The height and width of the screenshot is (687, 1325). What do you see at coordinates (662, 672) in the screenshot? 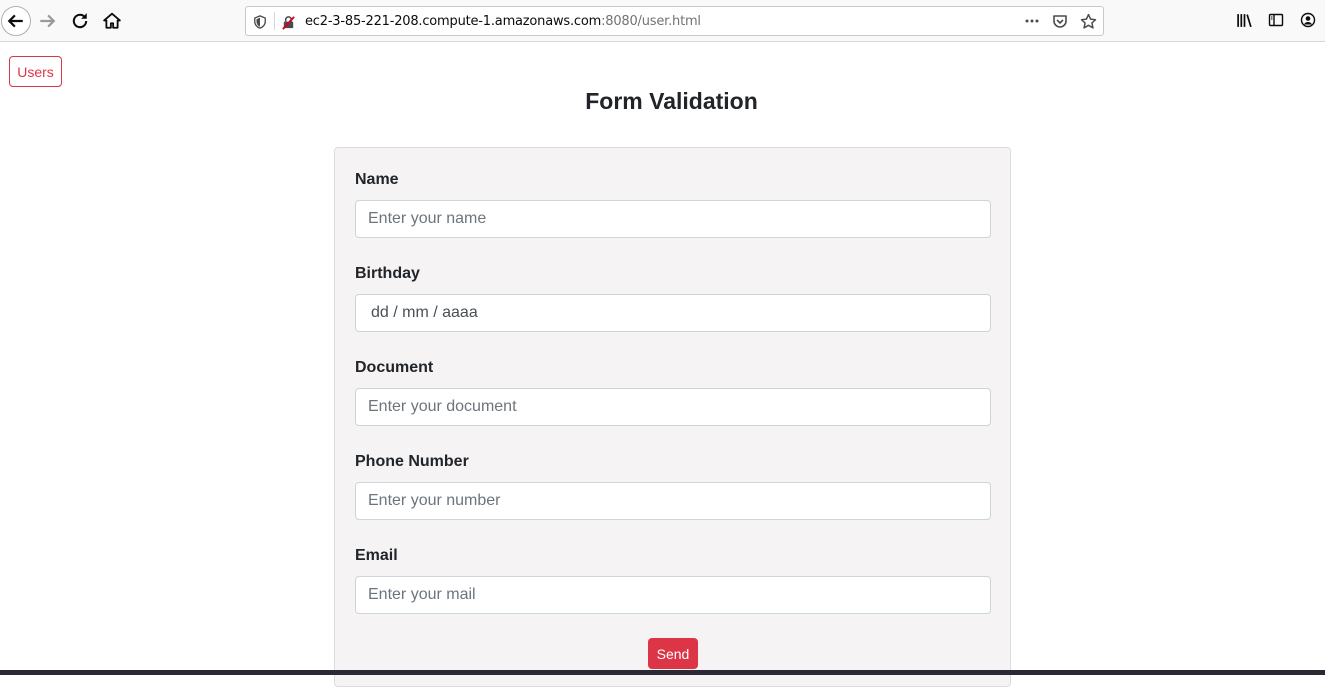
I see `taskbar-edge` at bounding box center [662, 672].